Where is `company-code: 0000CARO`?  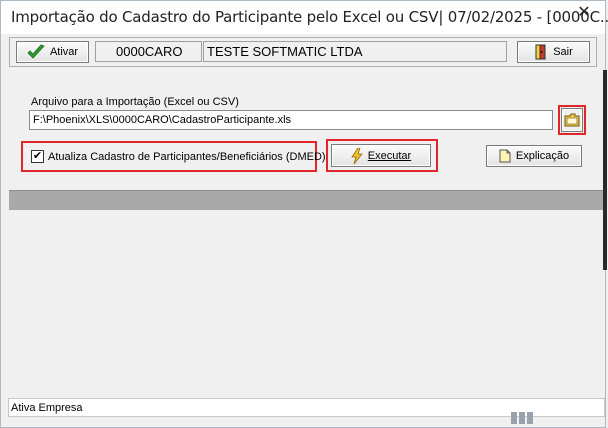
company-code: 0000CARO is located at coordinates (149, 51).